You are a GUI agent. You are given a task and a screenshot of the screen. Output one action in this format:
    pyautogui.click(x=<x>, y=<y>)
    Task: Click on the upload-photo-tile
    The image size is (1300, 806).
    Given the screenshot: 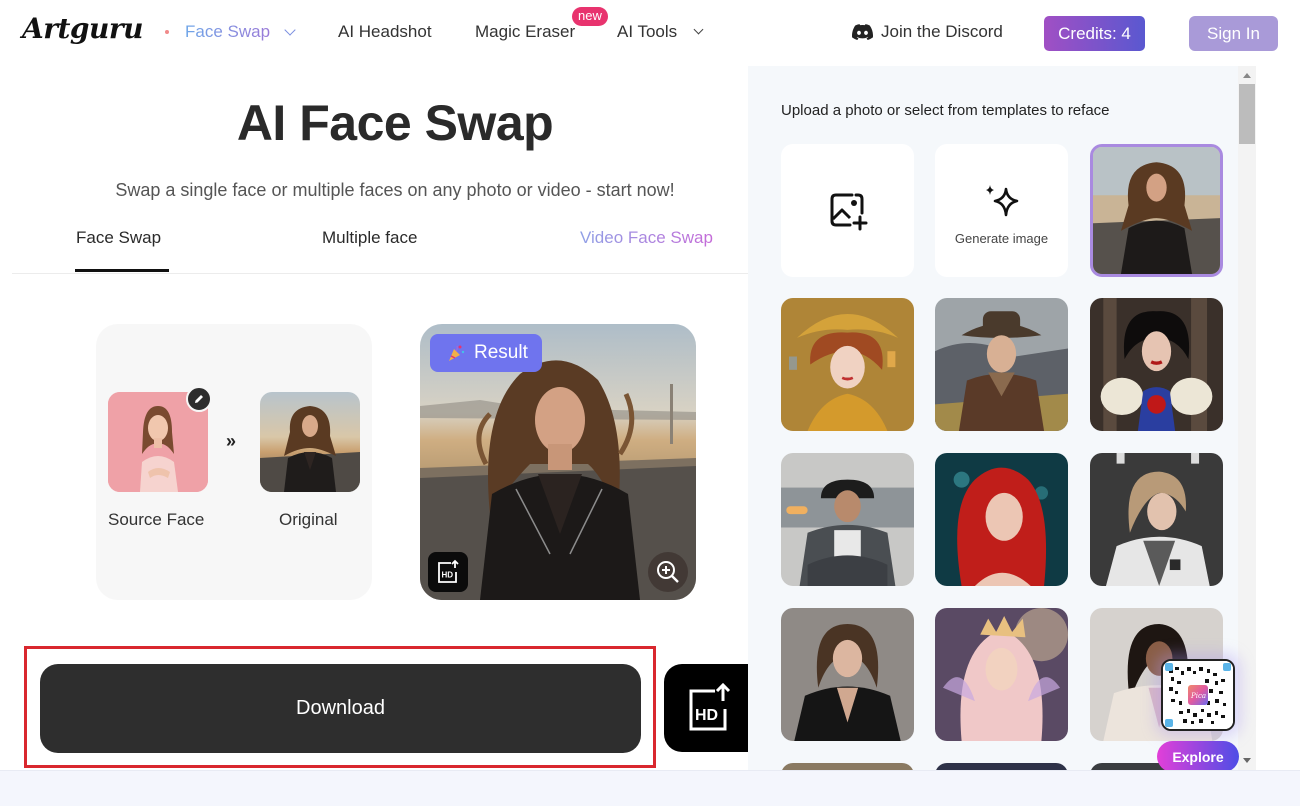 What is the action you would take?
    pyautogui.click(x=847, y=210)
    